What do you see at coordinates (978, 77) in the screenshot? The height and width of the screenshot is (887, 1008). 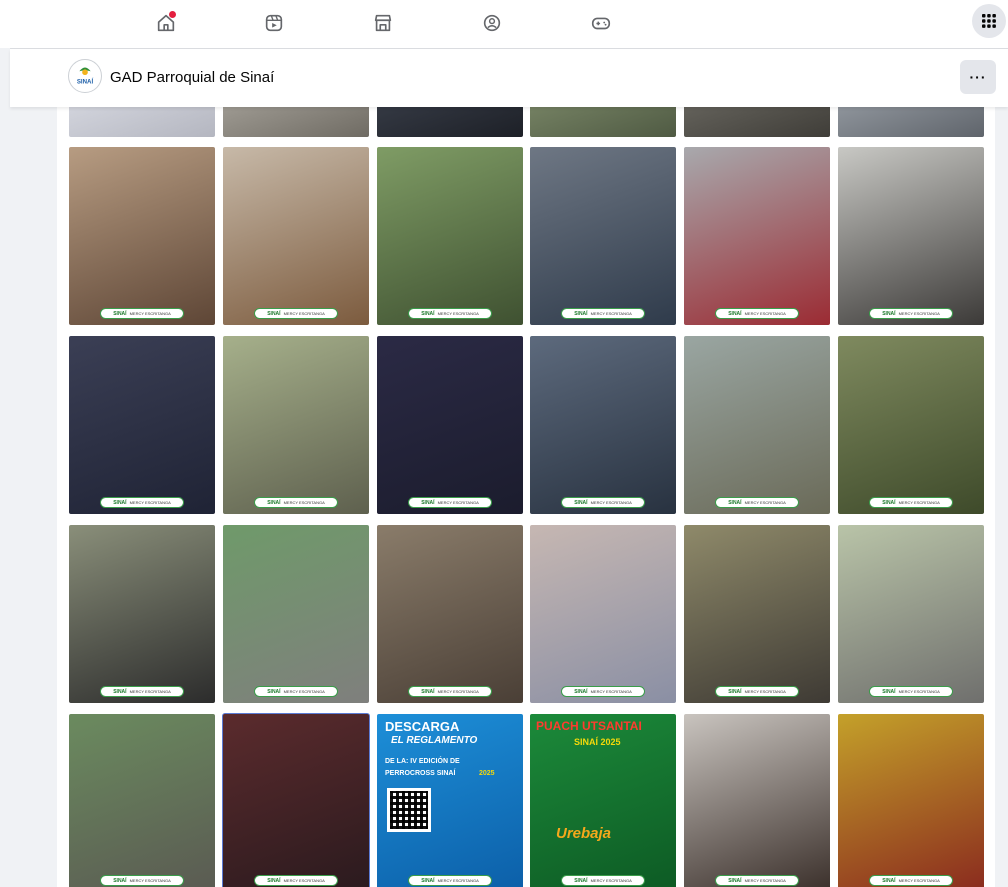 I see `more-options-button: ···` at bounding box center [978, 77].